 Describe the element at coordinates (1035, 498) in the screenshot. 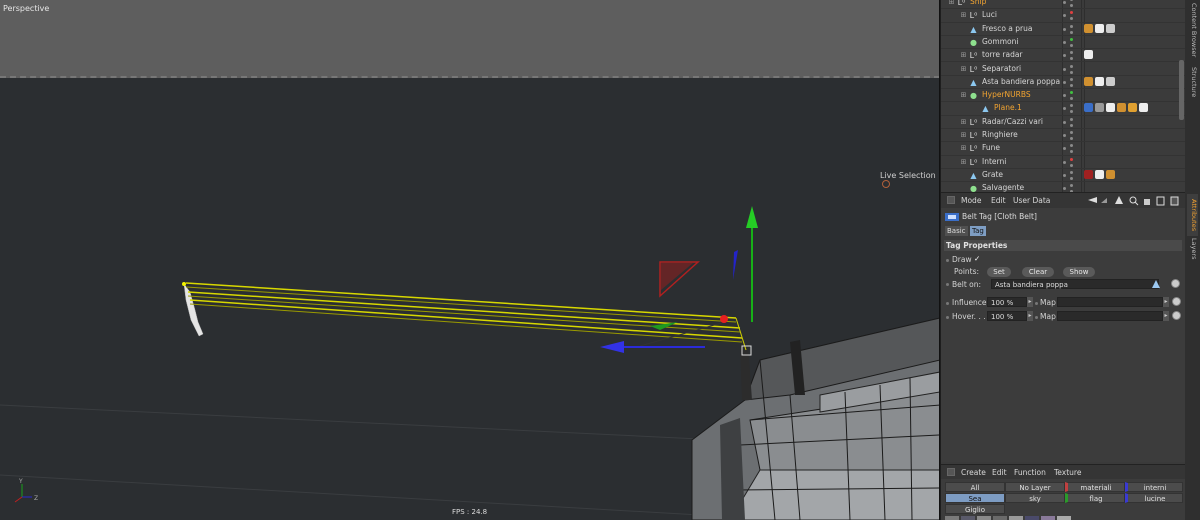

I see `layer-sky: sky` at that location.